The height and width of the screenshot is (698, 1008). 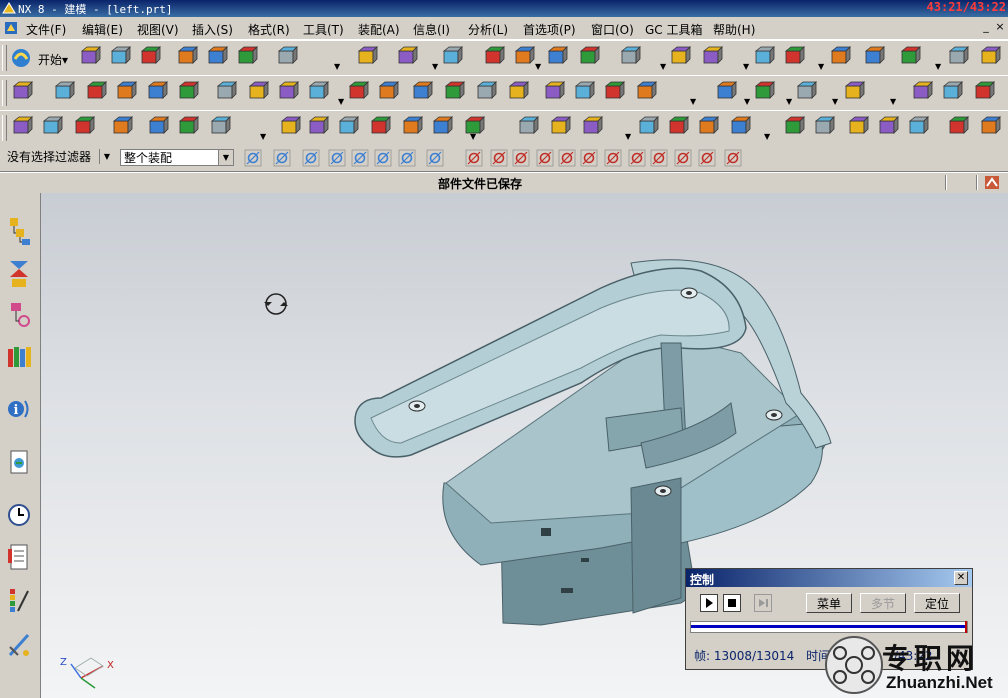 What do you see at coordinates (528, 127) in the screenshot?
I see `hole-icon` at bounding box center [528, 127].